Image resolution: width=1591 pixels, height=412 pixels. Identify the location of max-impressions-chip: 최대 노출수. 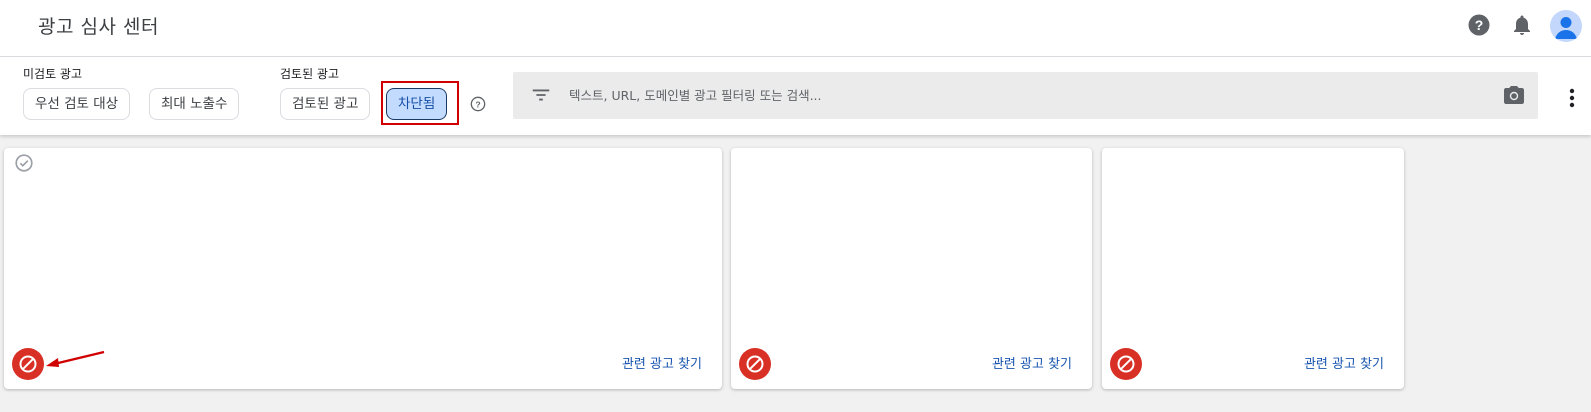
(194, 104).